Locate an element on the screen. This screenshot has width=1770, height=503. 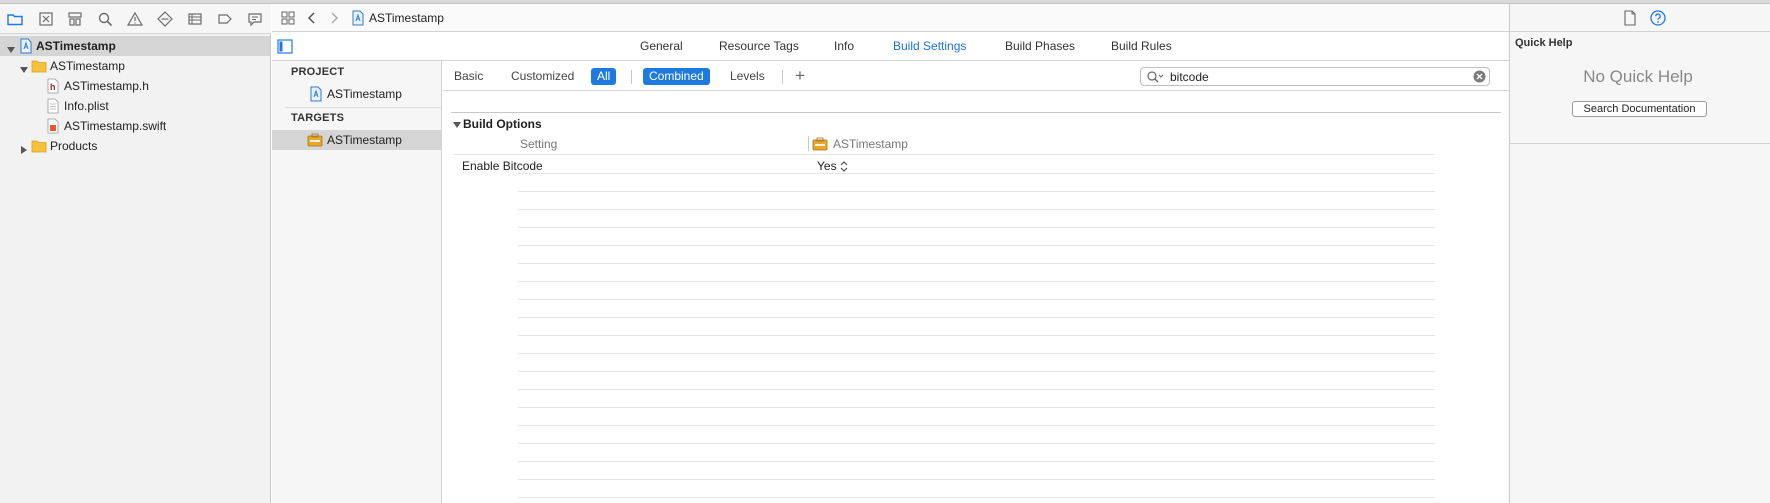
tab-build-settings: Build Settings is located at coordinates (929, 46).